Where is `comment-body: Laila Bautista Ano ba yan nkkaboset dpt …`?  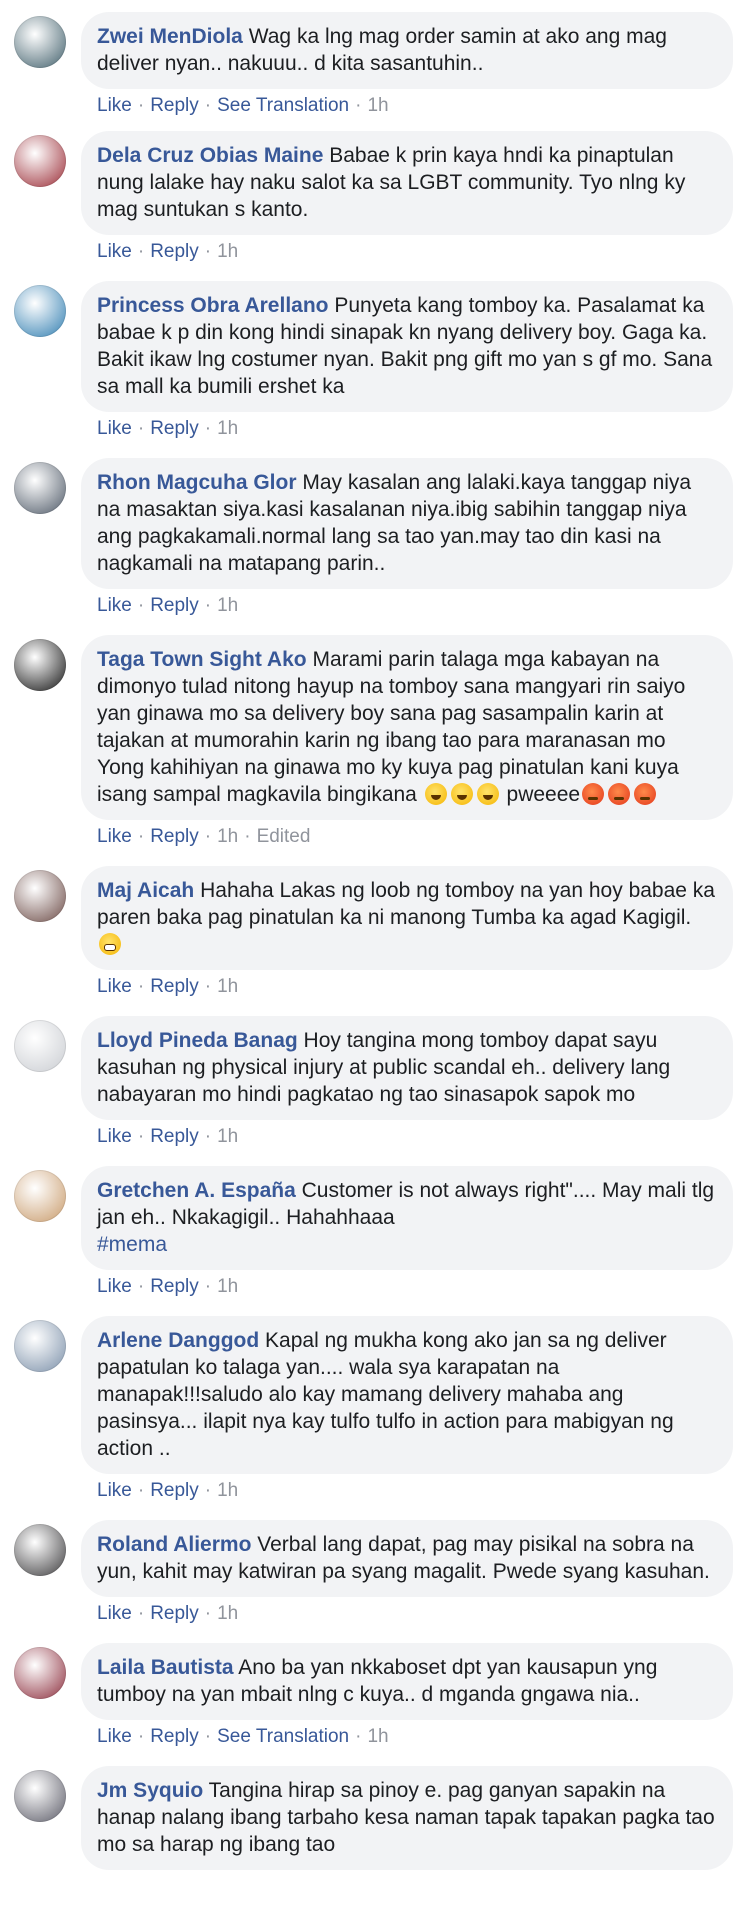 comment-body: Laila Bautista Ano ba yan nkkaboset dpt … is located at coordinates (407, 1696).